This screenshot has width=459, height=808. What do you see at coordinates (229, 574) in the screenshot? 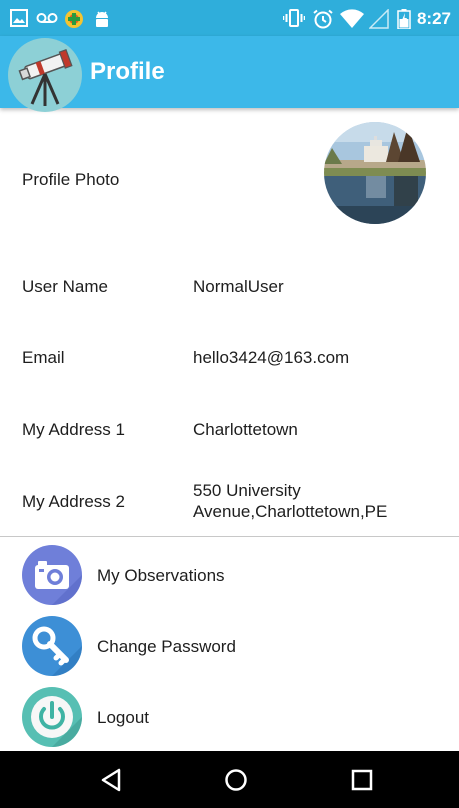
I see `menu-item-my-observations: My Observations` at bounding box center [229, 574].